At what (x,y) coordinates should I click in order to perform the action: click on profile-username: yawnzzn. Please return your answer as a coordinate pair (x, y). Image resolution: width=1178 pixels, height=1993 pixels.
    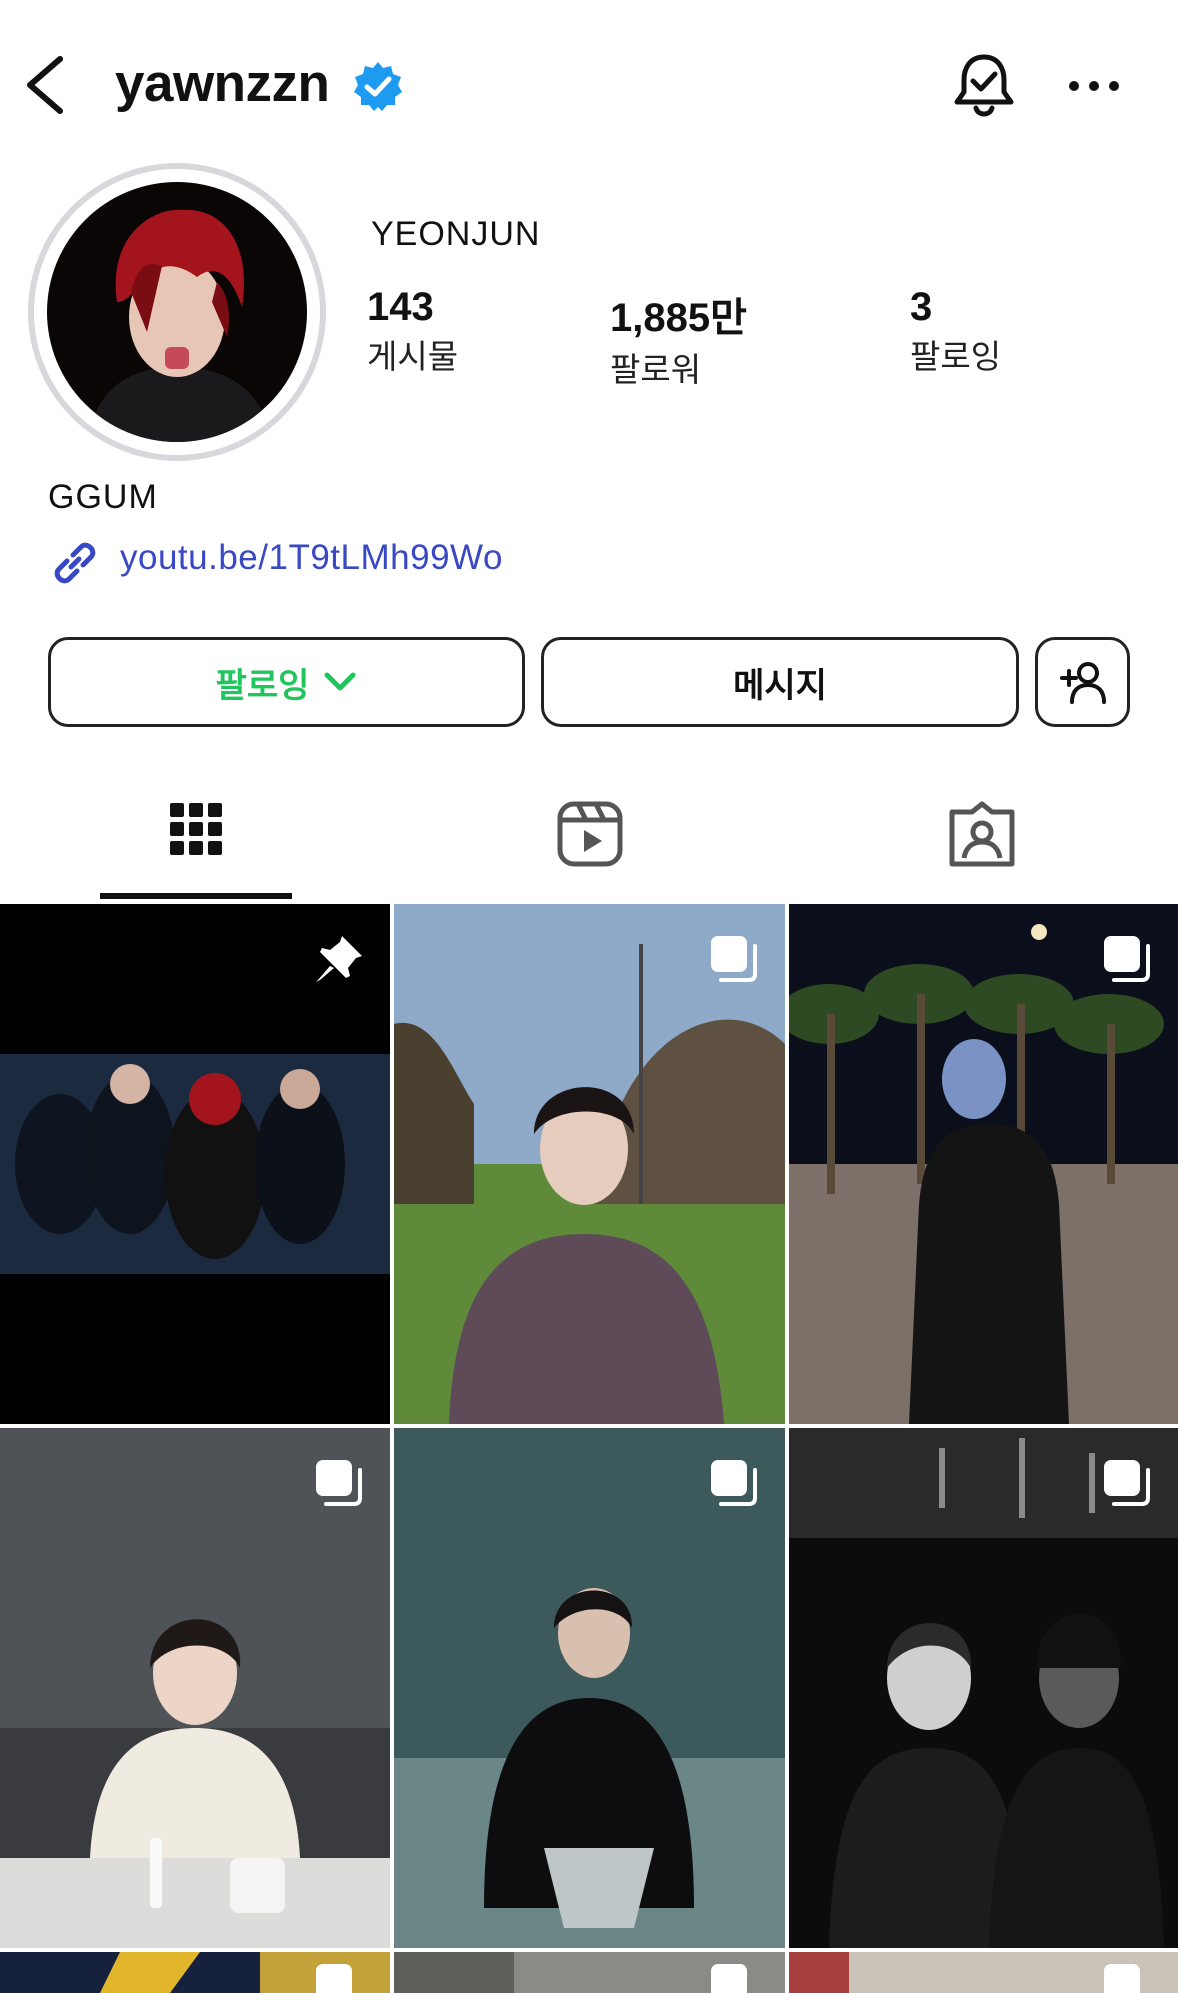
    Looking at the image, I should click on (222, 83).